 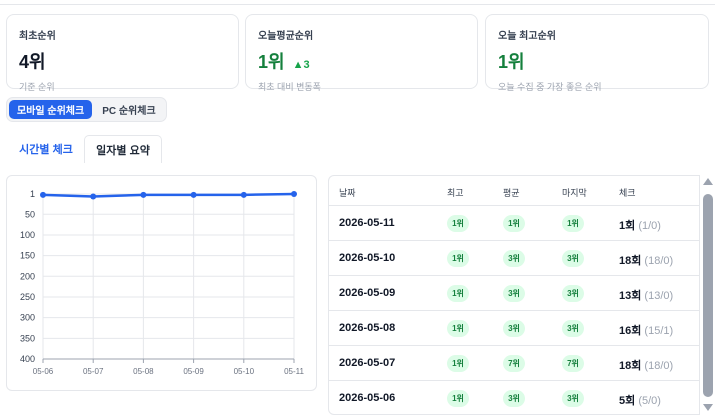 I want to click on pc-rank-check-button: PC 순위체크, so click(x=128, y=109).